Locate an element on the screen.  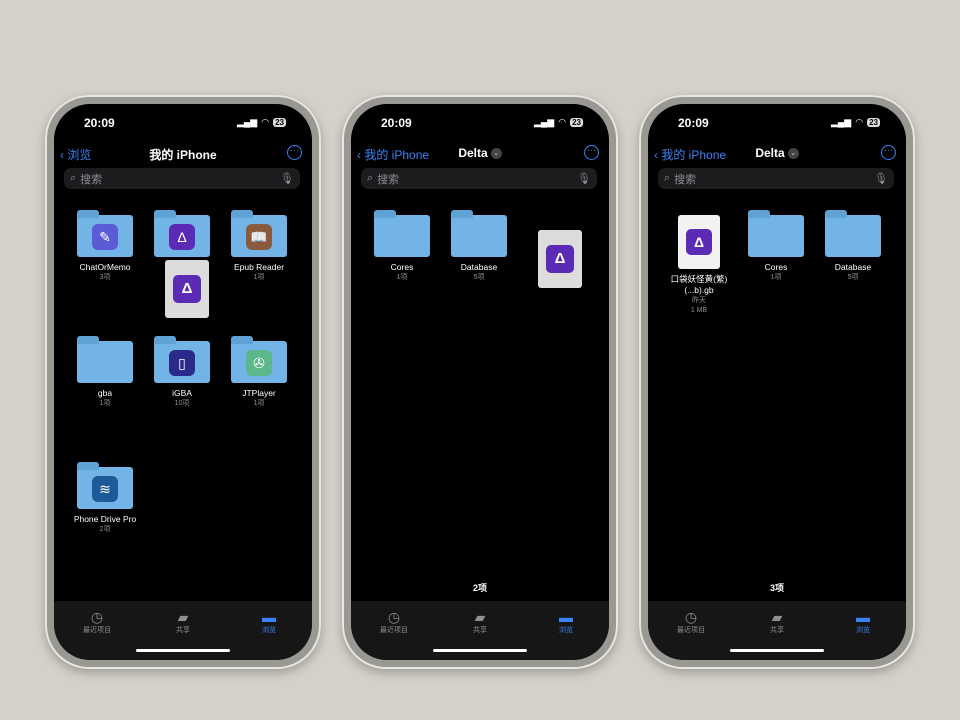
item-name: Epub Reader is located at coordinates (259, 267).